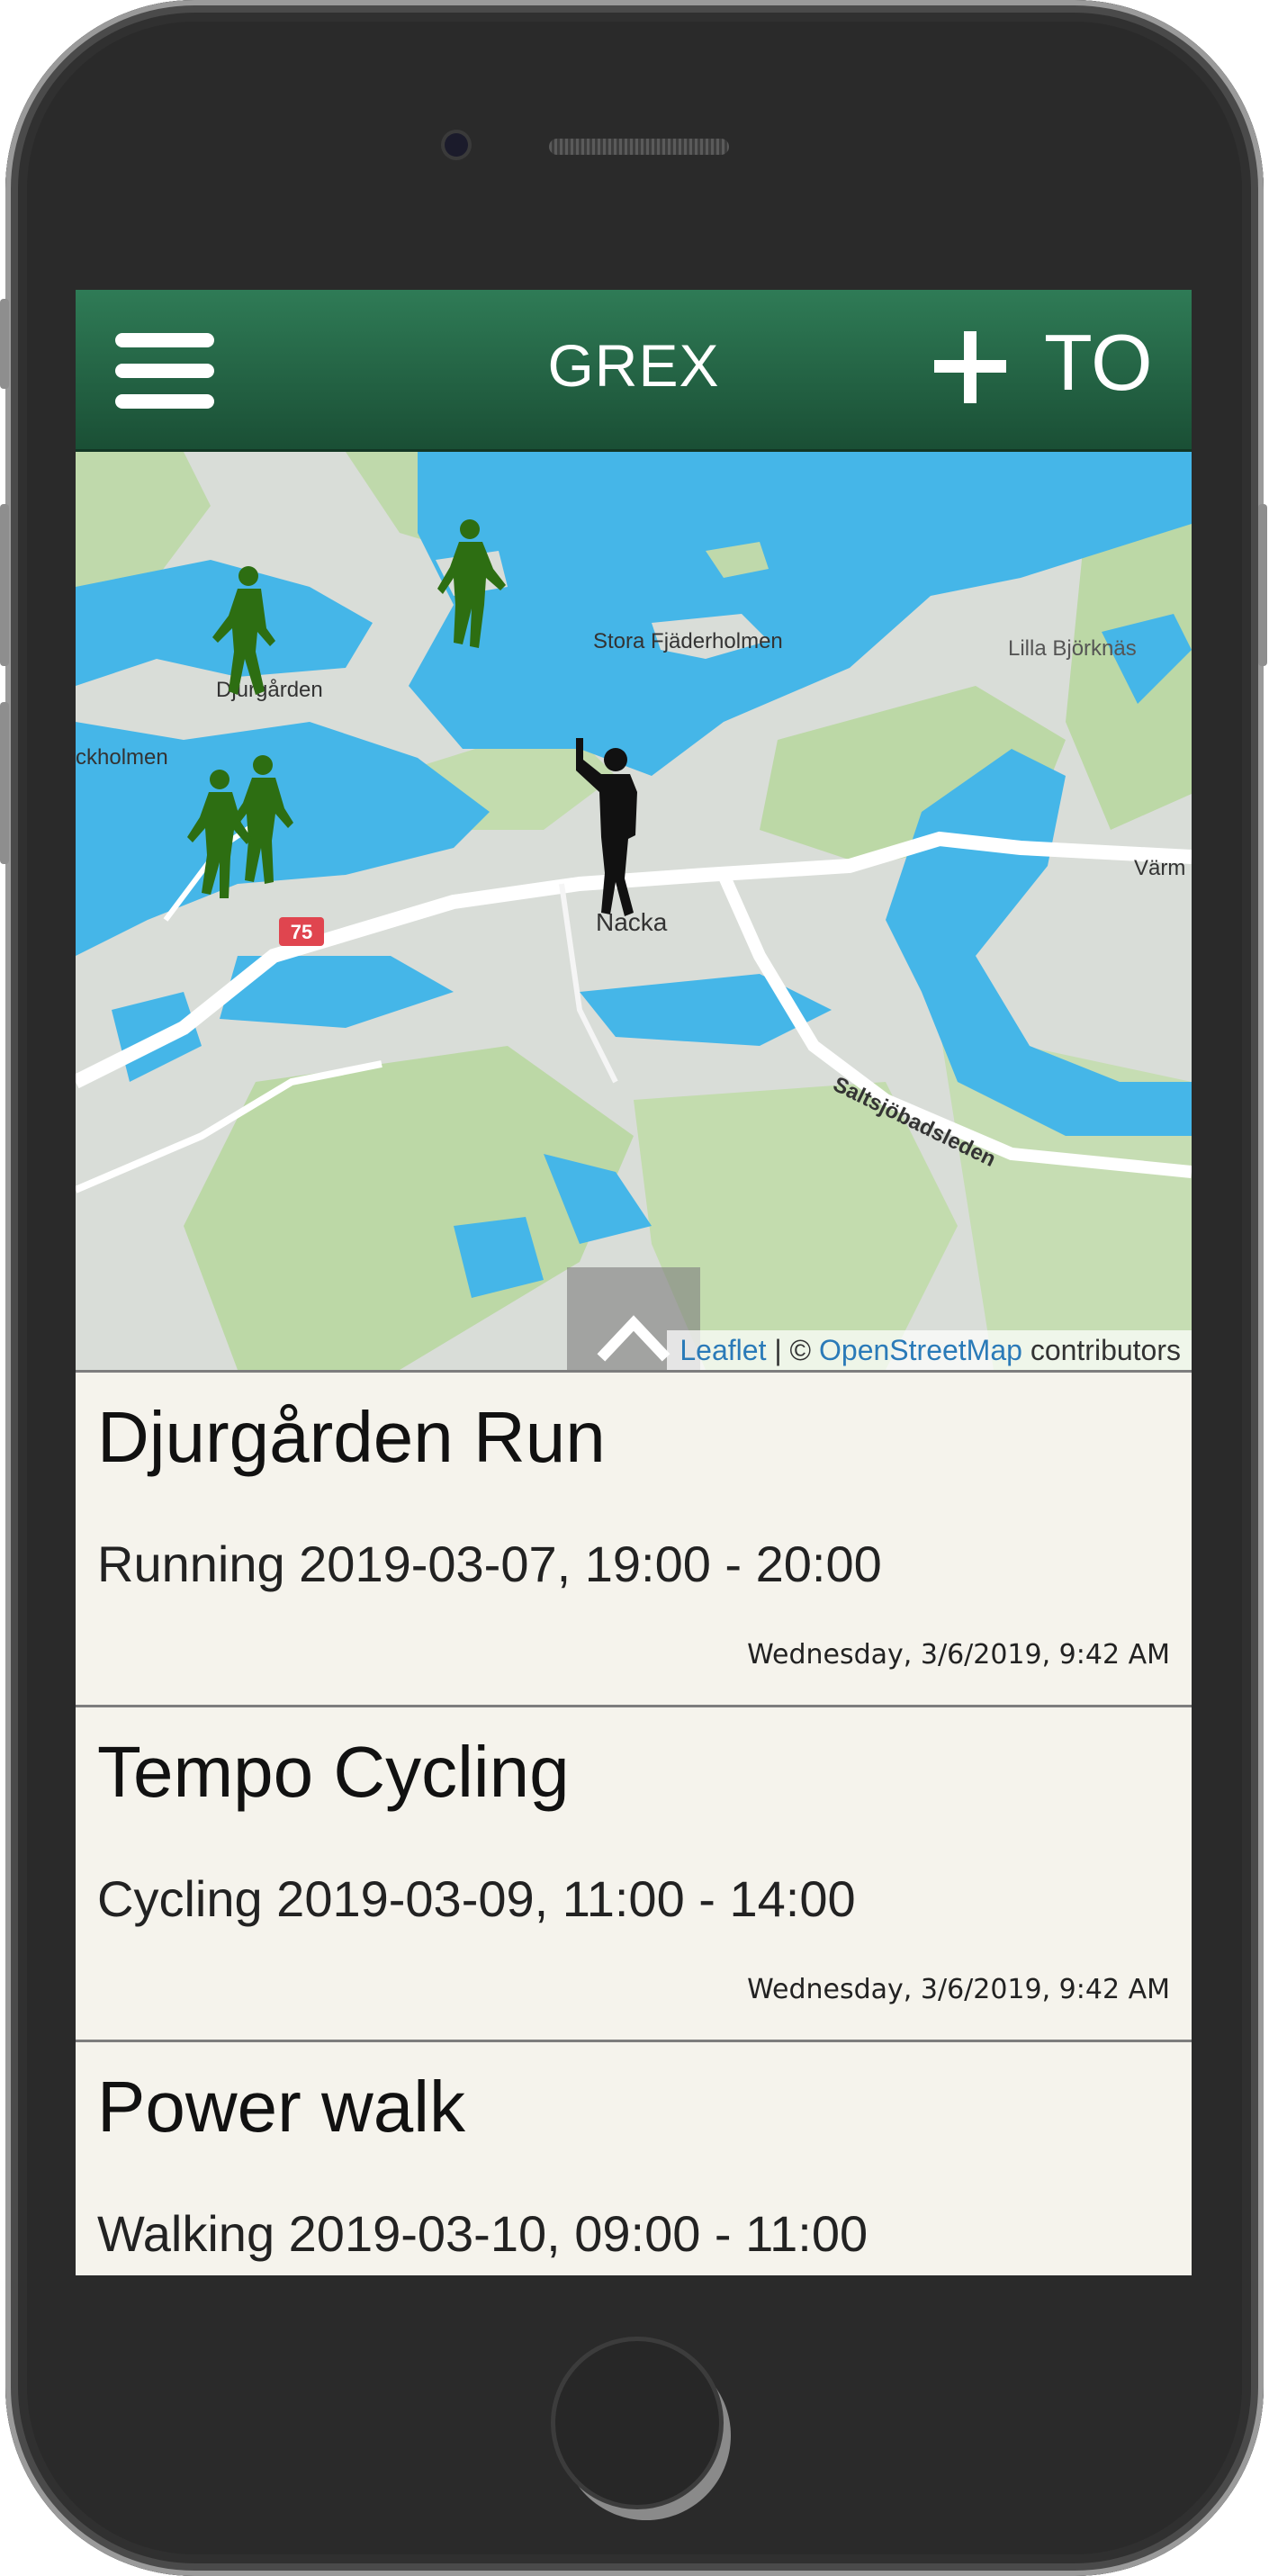 This screenshot has height=2576, width=1269. Describe the element at coordinates (639, 147) in the screenshot. I see `earpiece-speaker` at that location.